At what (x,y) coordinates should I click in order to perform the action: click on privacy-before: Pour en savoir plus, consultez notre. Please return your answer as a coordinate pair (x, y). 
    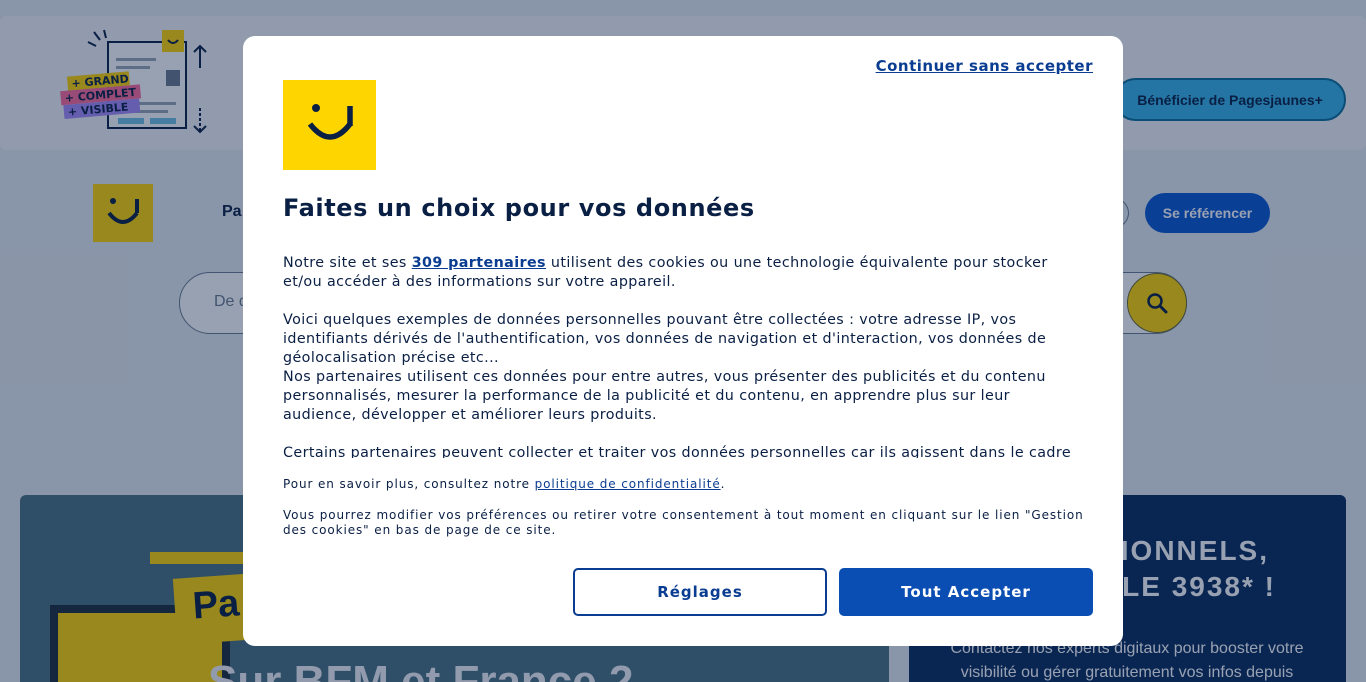
    Looking at the image, I should click on (409, 484).